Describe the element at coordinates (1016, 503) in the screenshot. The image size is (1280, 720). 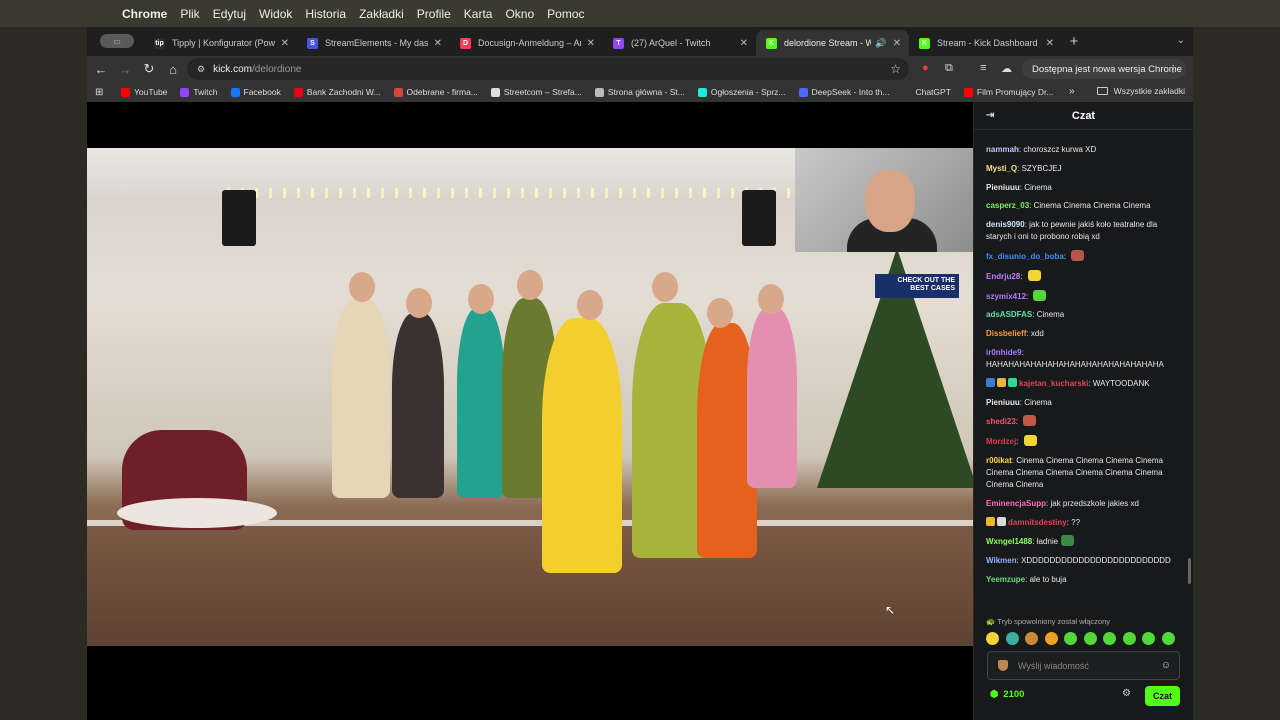
I see `chat-username: EminencjaSupp` at that location.